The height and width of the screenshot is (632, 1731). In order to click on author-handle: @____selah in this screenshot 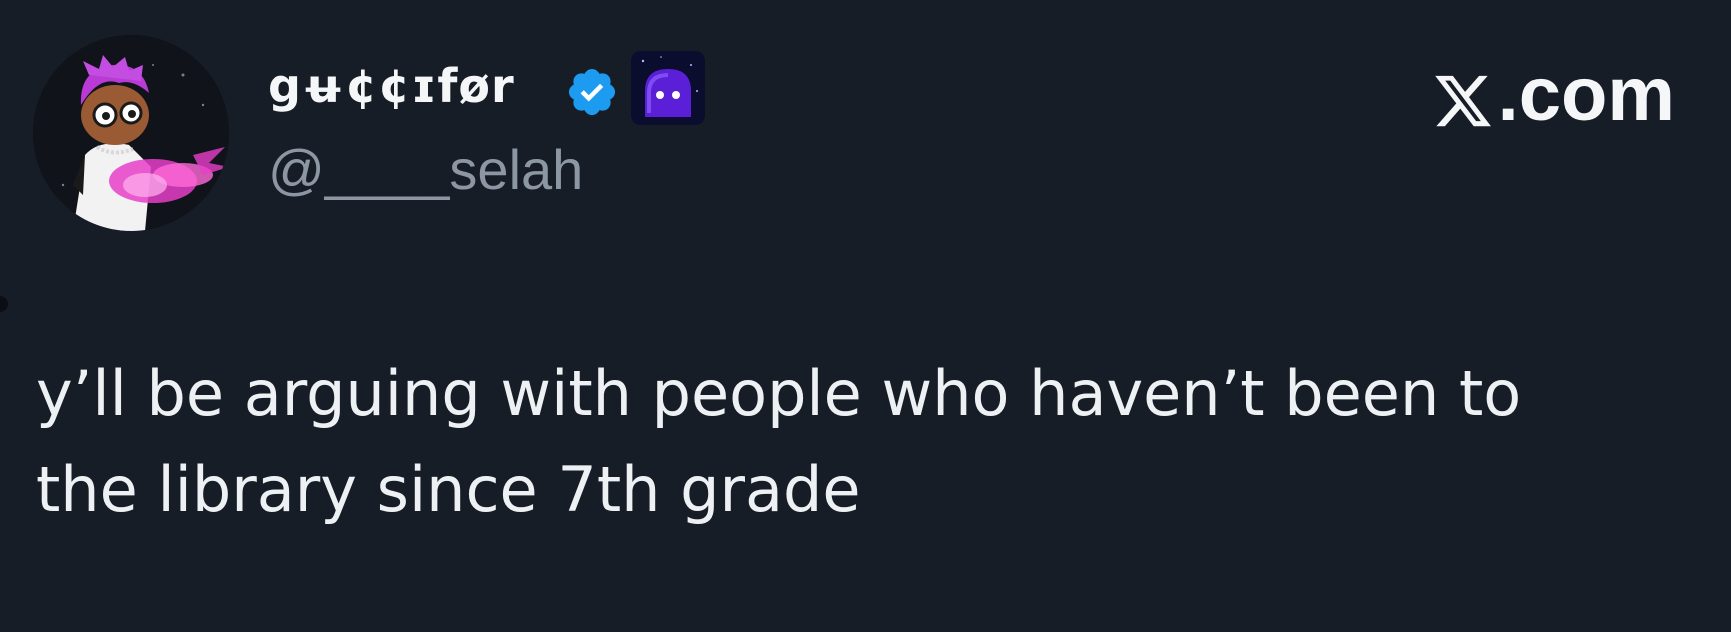, I will do `click(425, 170)`.